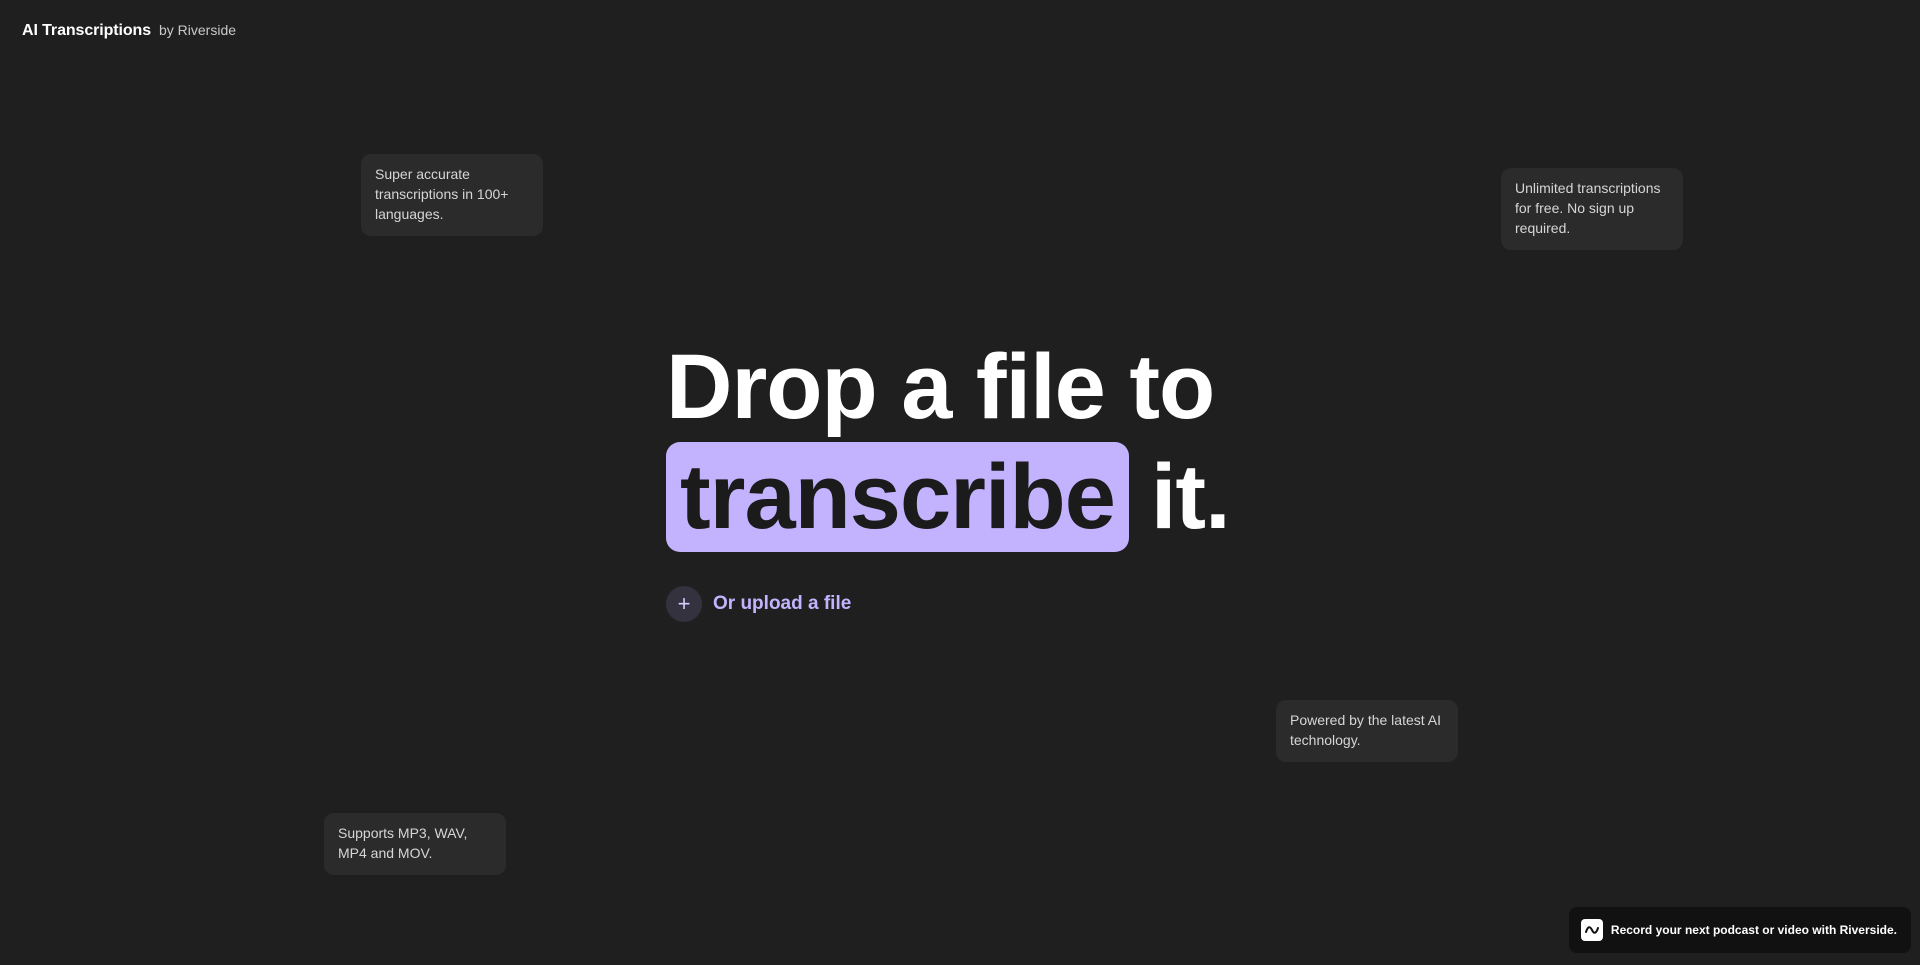  I want to click on riverside-logo-icon, so click(1591, 930).